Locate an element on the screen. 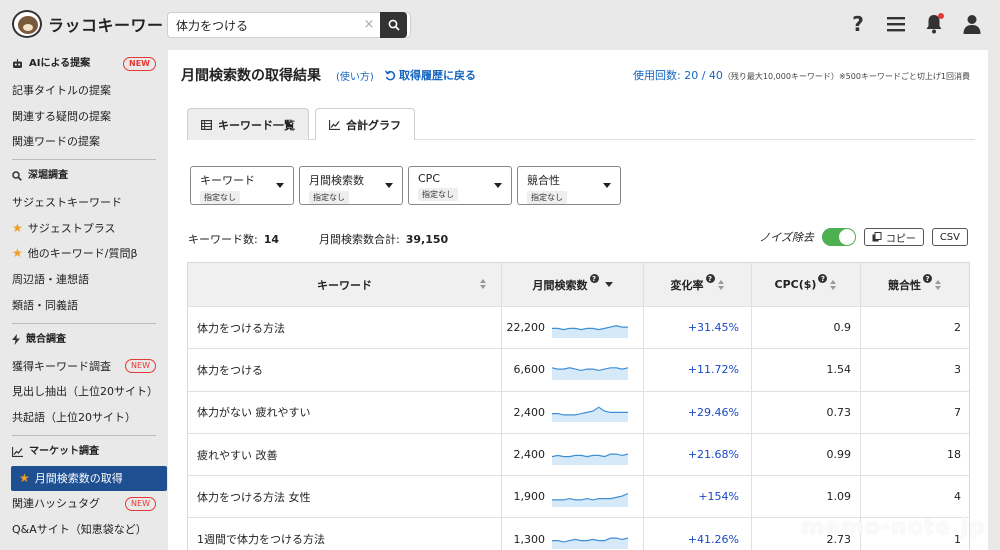  view-tabs: キーワード一覧 合計グラフ is located at coordinates (581, 124).